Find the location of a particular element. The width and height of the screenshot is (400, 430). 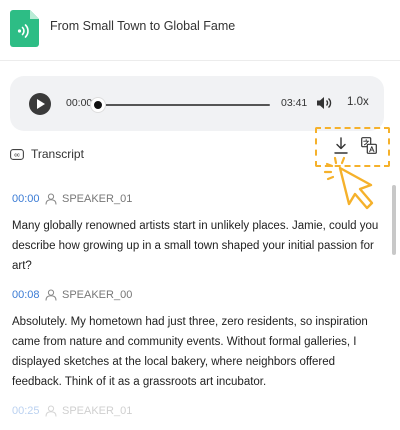

closed-captions-icon: cc is located at coordinates (17, 154).